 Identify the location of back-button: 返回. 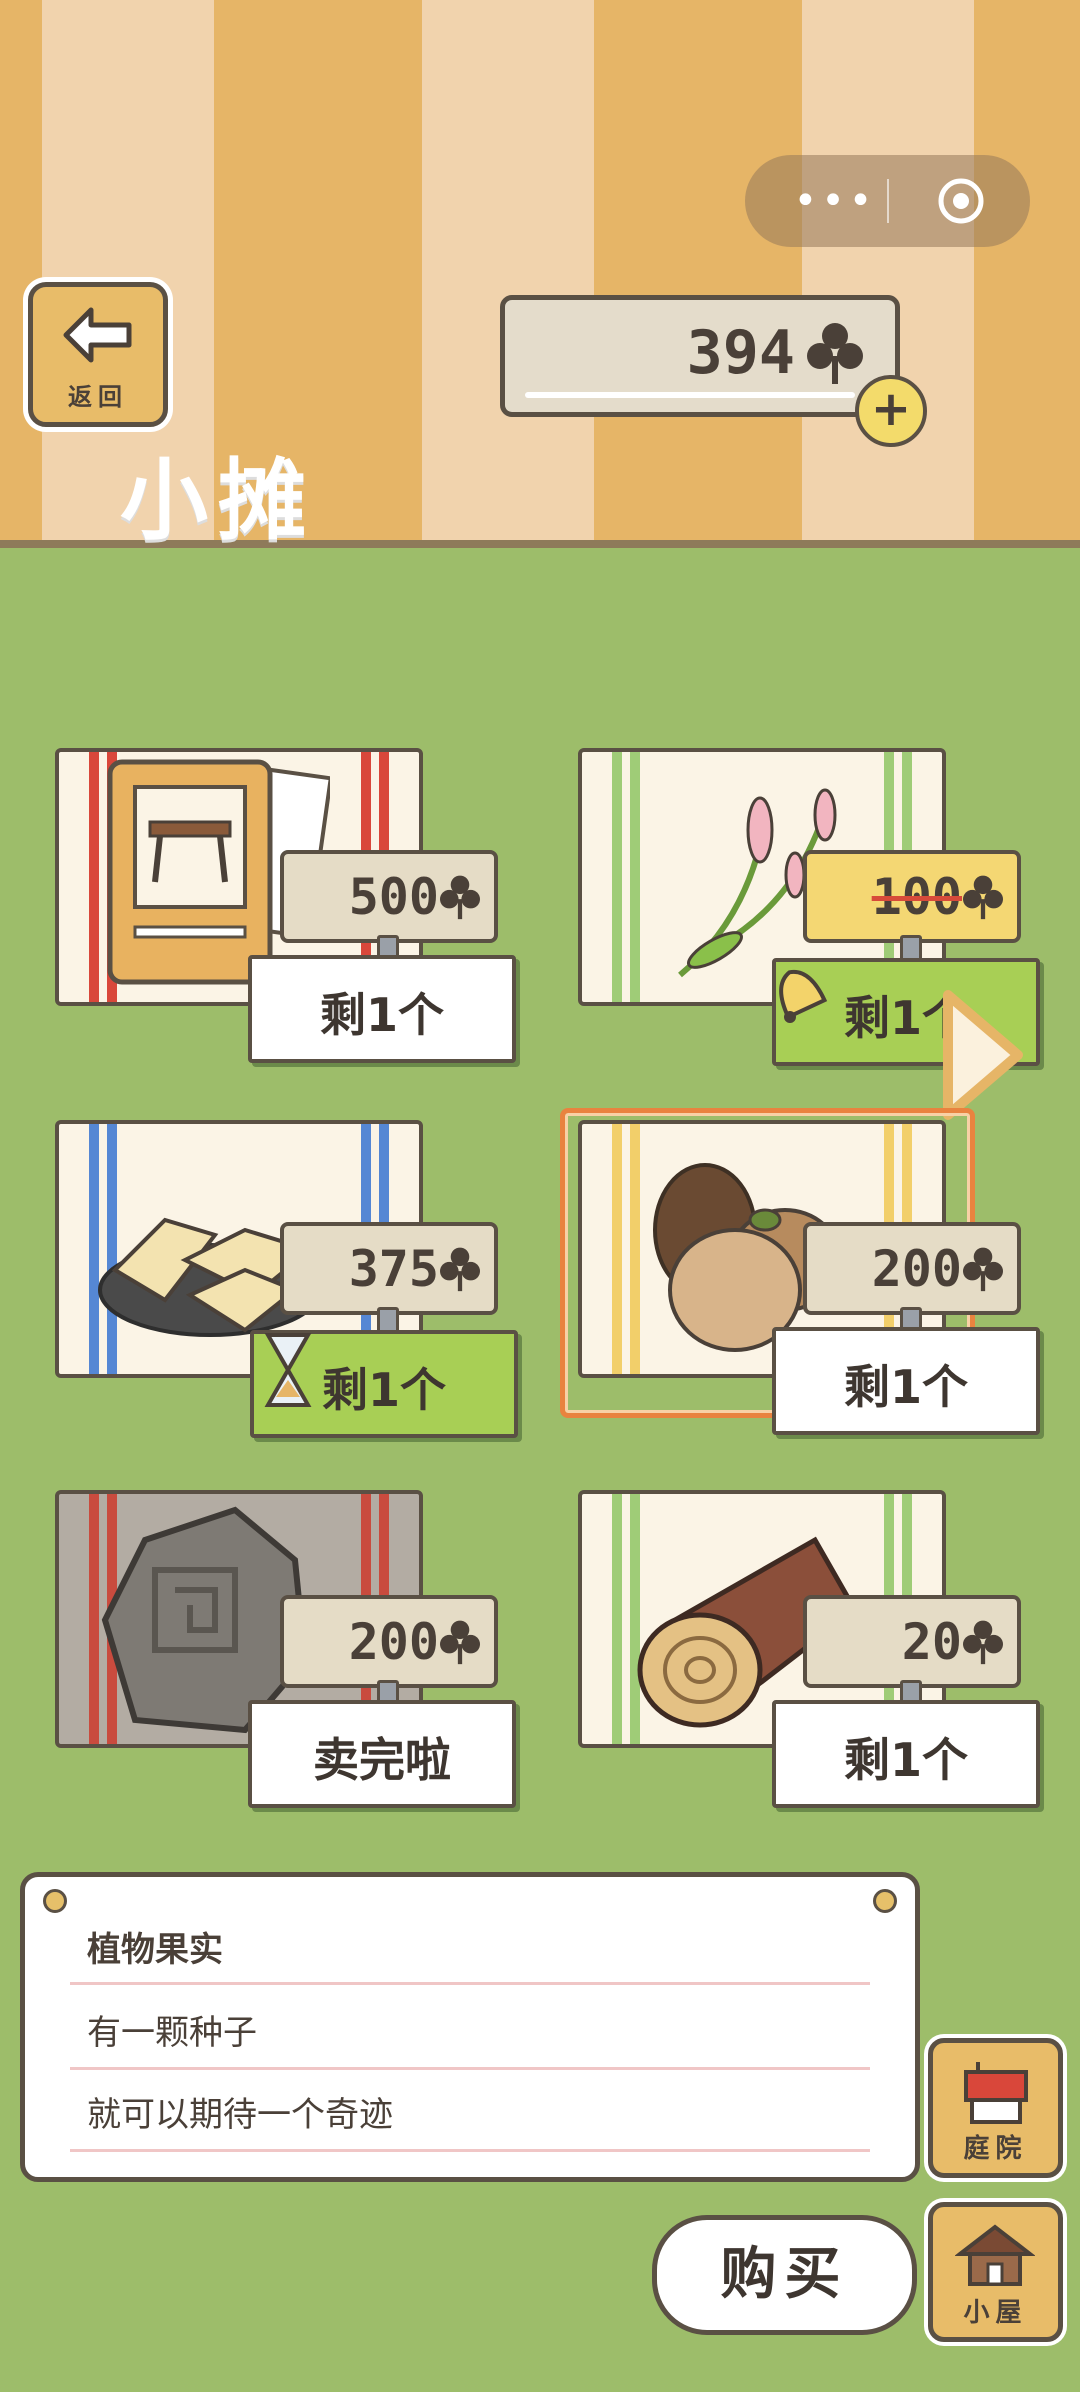
(98, 354).